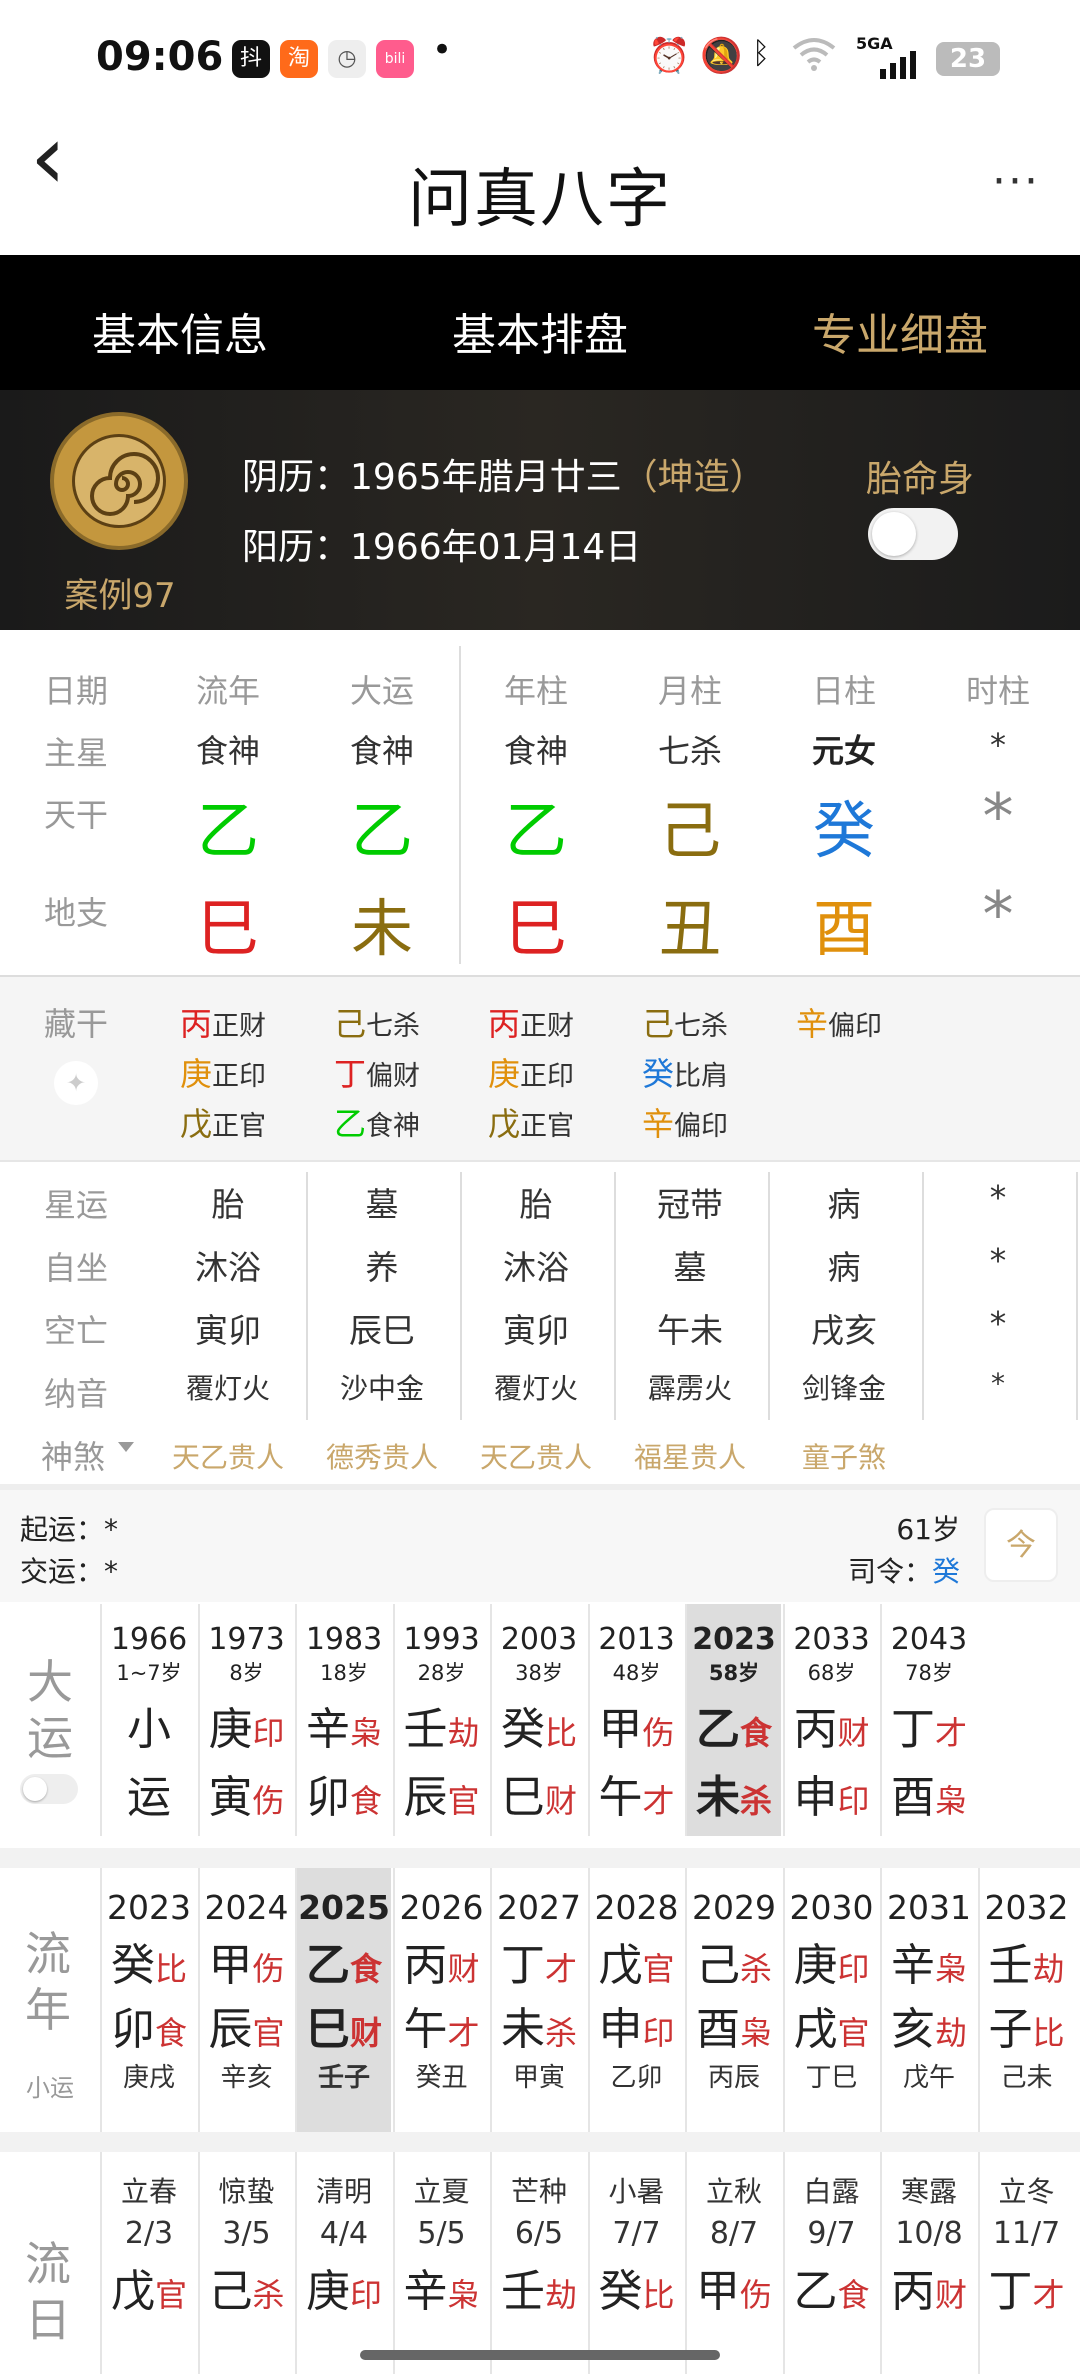 Image resolution: width=1080 pixels, height=2374 pixels. Describe the element at coordinates (245, 1720) in the screenshot. I see `dayun-column: 1973 8岁 庚印 寅伤` at that location.